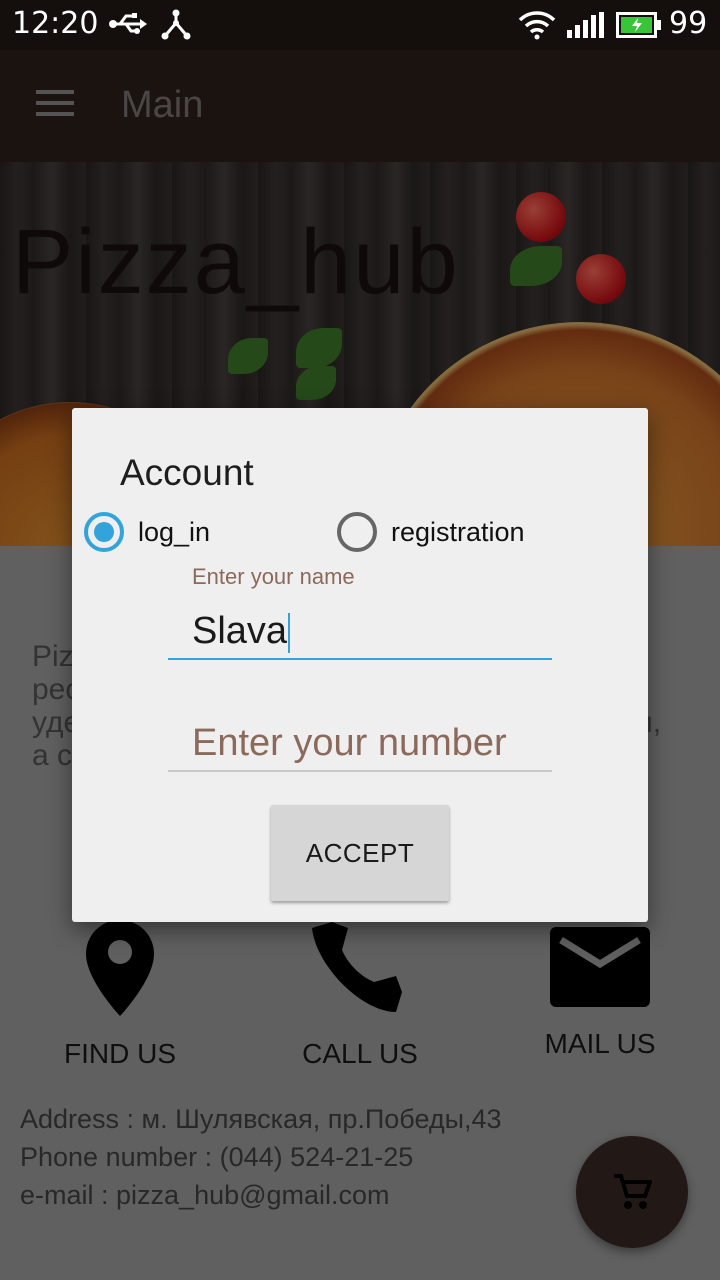 This screenshot has height=1280, width=720. Describe the element at coordinates (273, 576) in the screenshot. I see `name-field-label: Enter your name` at that location.